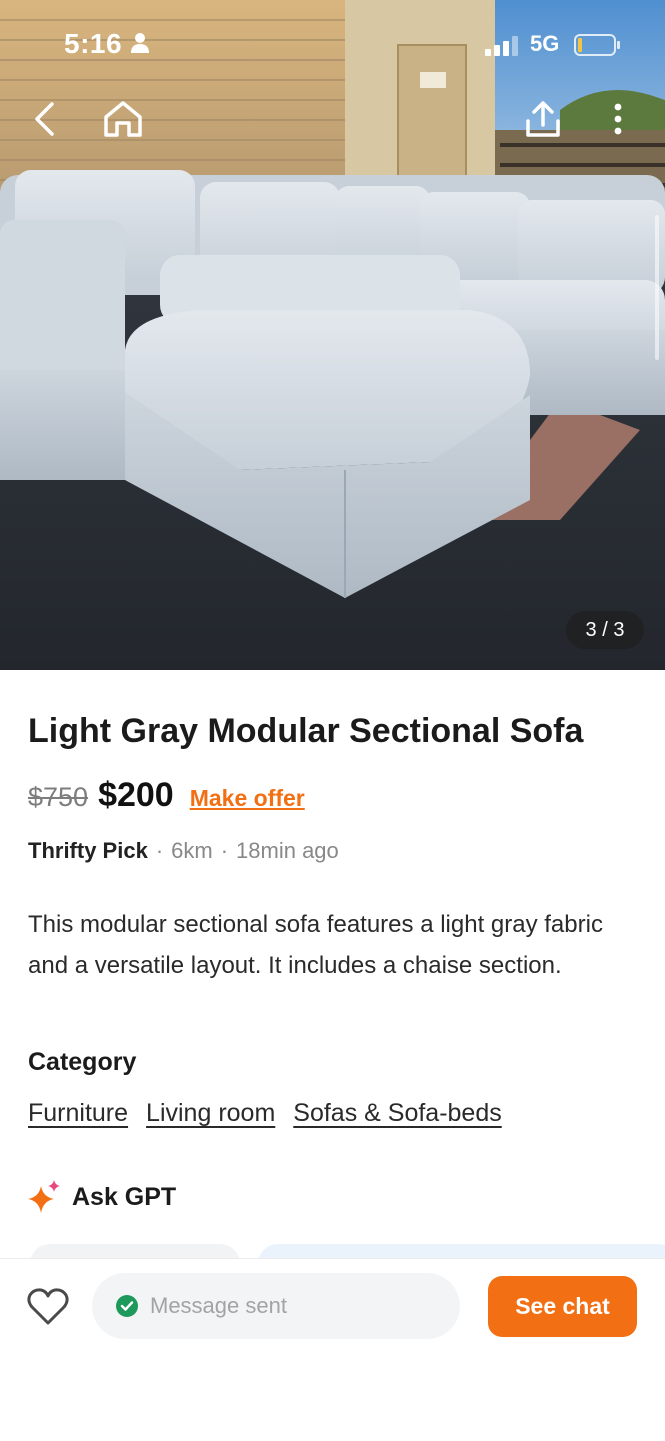 The height and width of the screenshot is (1441, 665). What do you see at coordinates (247, 798) in the screenshot?
I see `make-offer-link: Make offer` at bounding box center [247, 798].